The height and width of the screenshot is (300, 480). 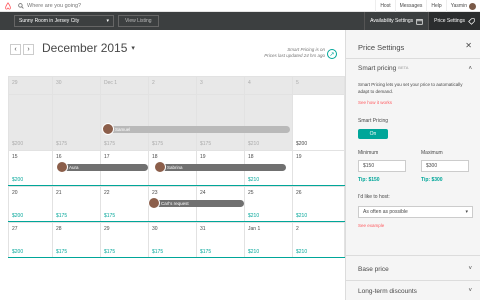 I want to click on day-number: 5, so click(x=297, y=83).